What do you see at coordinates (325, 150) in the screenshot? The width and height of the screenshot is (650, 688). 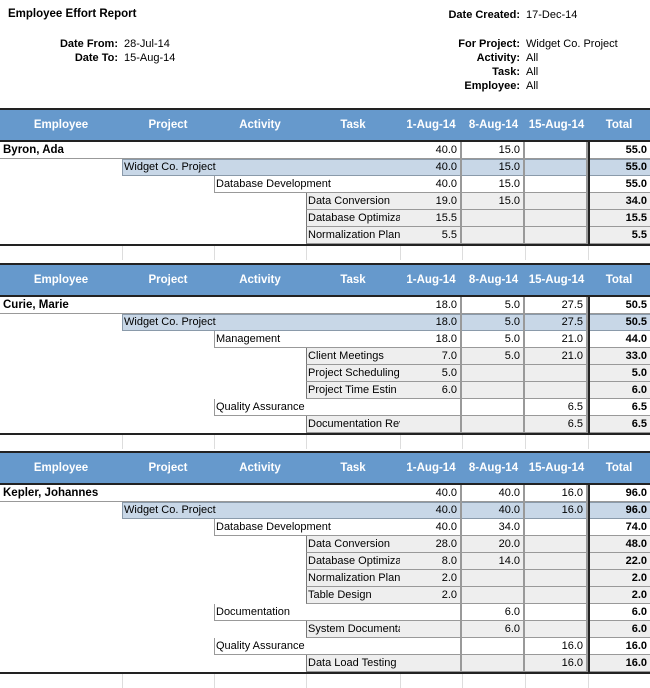 I see `employee-row: Byron, Ada 40.0 15.0 55.0` at bounding box center [325, 150].